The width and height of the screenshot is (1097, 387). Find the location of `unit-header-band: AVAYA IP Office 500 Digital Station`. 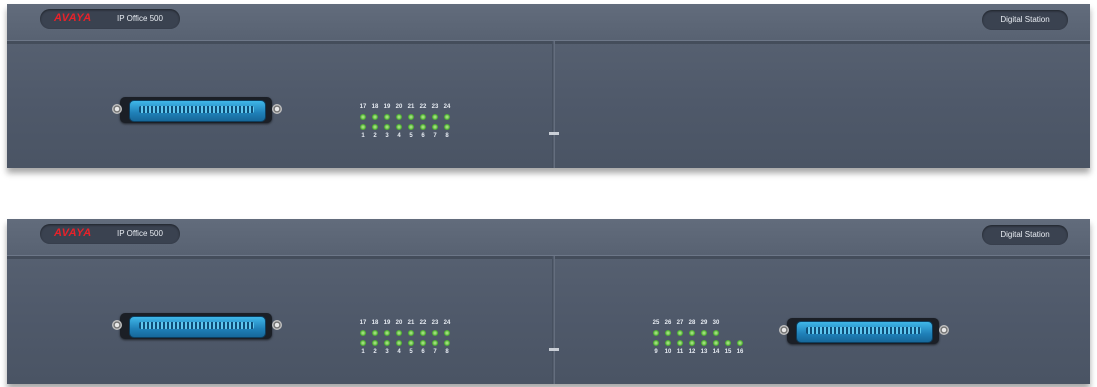

unit-header-band: AVAYA IP Office 500 Digital Station is located at coordinates (548, 239).